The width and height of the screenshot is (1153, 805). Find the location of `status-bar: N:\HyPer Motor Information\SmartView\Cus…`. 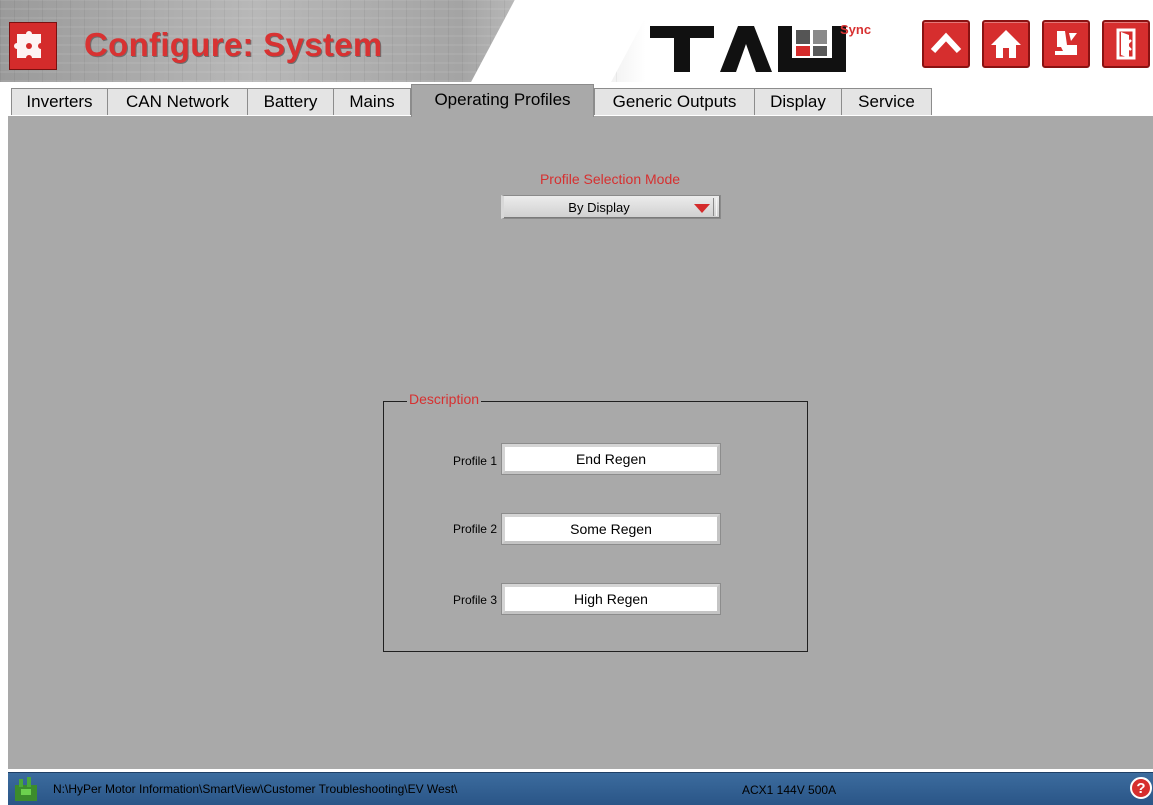

status-bar: N:\HyPer Motor Information\SmartView\Cus… is located at coordinates (580, 788).